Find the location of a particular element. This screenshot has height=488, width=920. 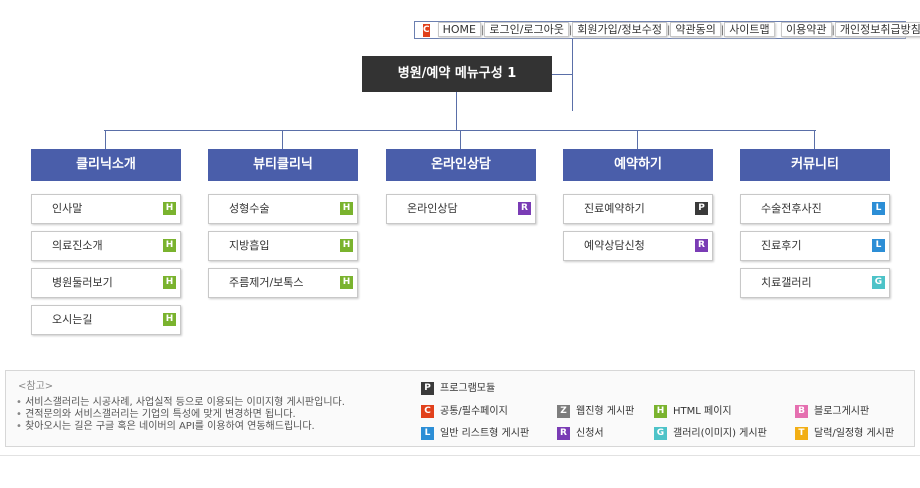

menu-item-label: 진료예약하기 is located at coordinates (614, 208).